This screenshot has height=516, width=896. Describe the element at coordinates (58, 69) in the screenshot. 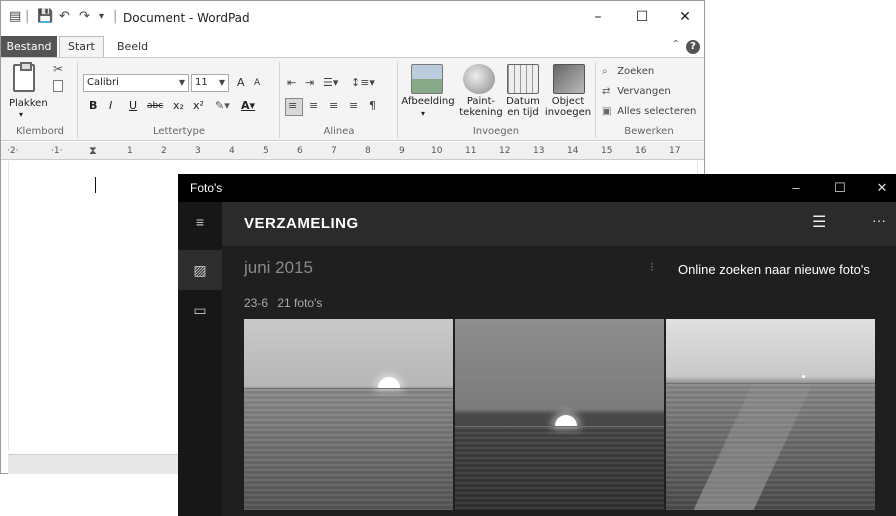

I see `cut-icon: ✂` at that location.